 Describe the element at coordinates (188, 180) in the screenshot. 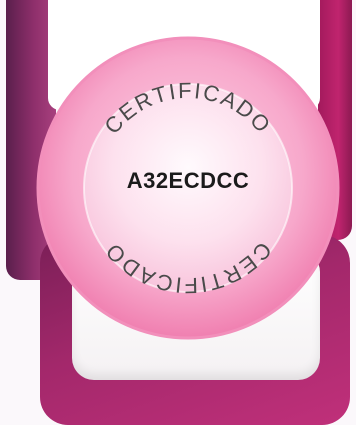

I see `certificate-code: A32ECDCC` at that location.